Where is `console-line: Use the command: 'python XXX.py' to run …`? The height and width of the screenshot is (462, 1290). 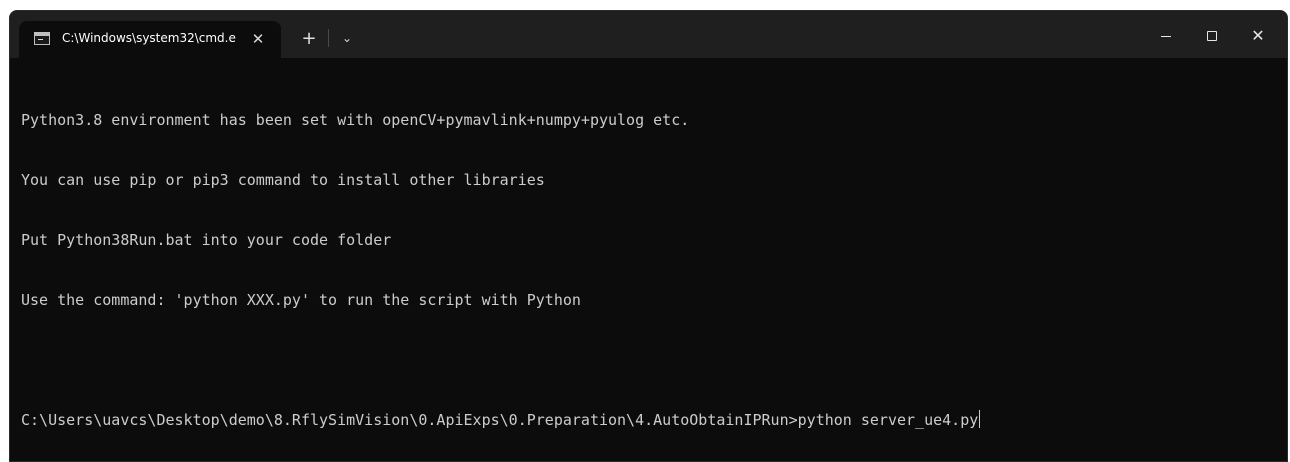
console-line: Use the command: 'python XXX.py' to run … is located at coordinates (301, 300).